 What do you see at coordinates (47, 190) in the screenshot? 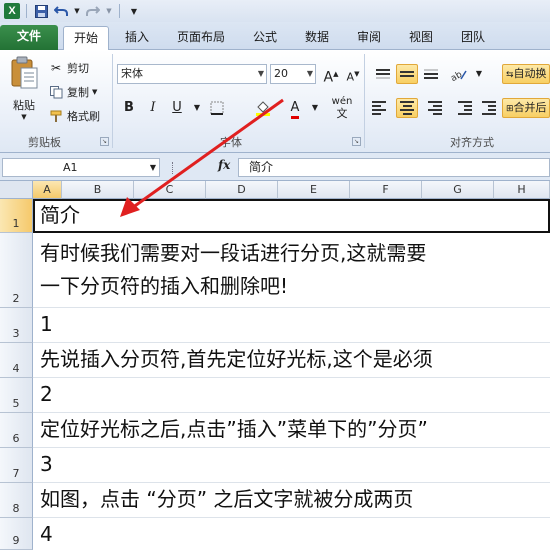
I see `column-header: A` at bounding box center [47, 190].